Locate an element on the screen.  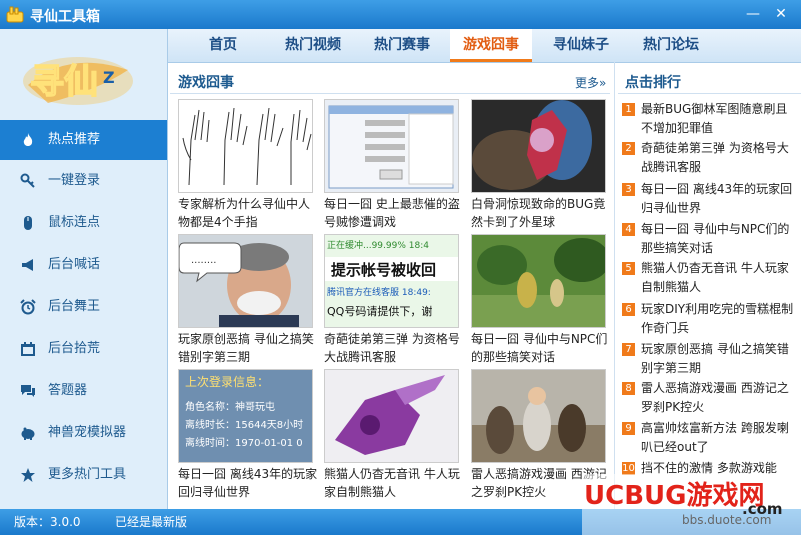
star-icon is located at coordinates (28, 475).